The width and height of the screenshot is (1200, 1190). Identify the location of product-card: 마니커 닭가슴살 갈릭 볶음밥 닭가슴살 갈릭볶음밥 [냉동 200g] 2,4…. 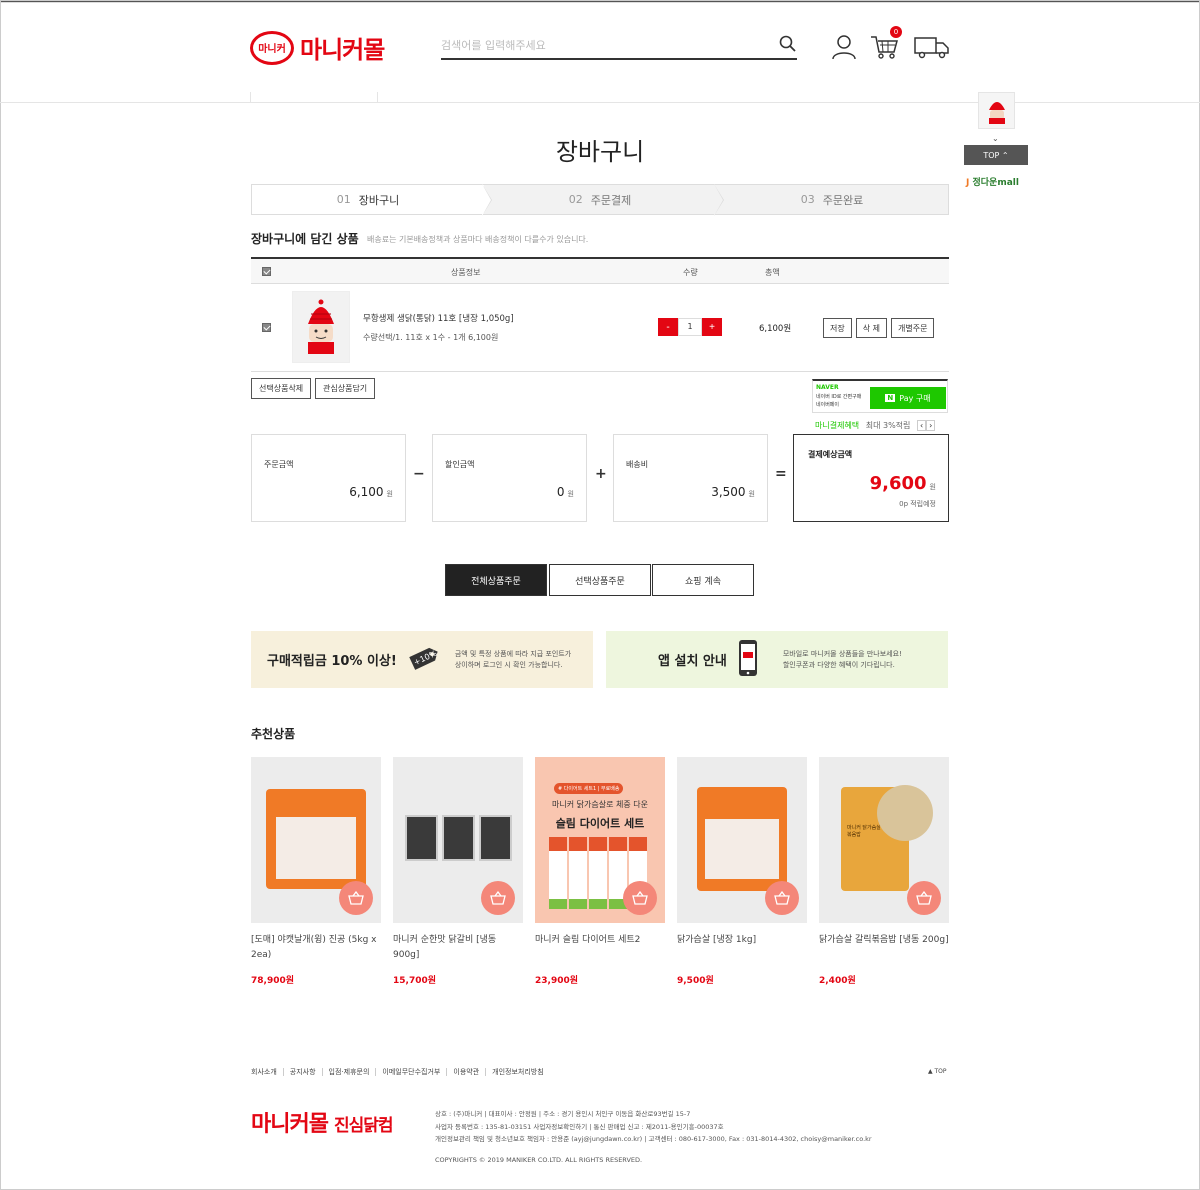
(884, 871).